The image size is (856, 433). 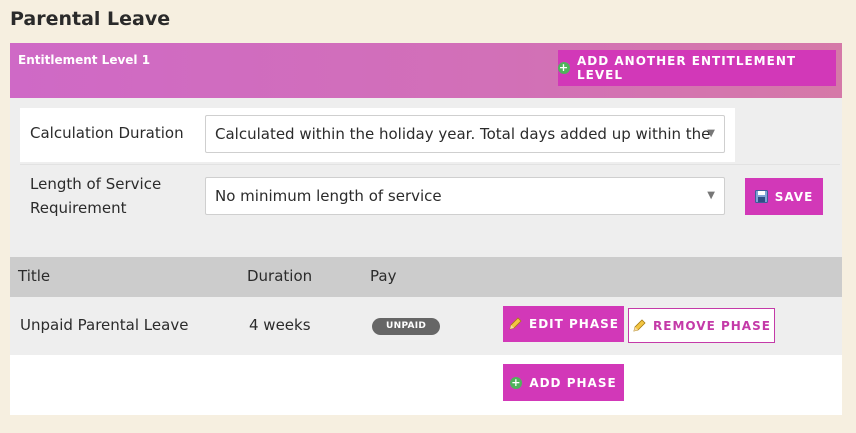 I want to click on save-button: SAVE, so click(x=784, y=196).